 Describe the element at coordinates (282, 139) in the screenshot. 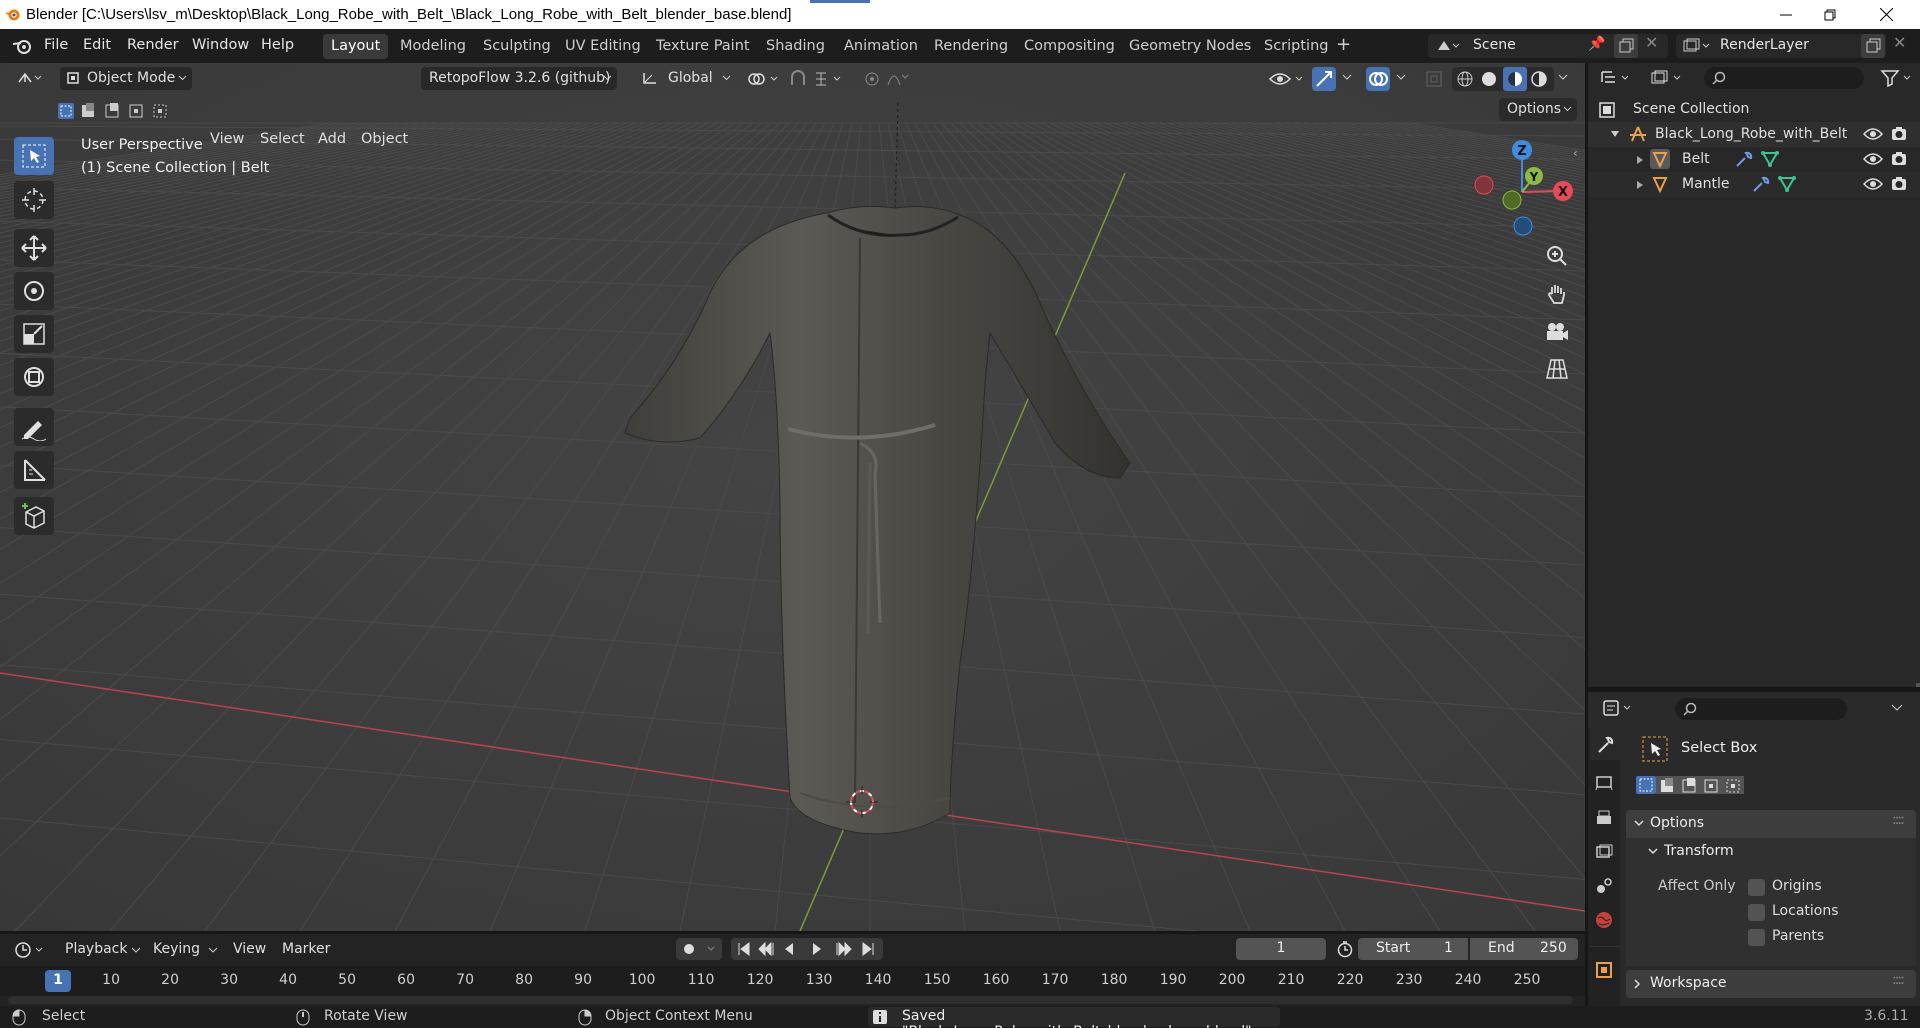

I see `menu-select: Select` at that location.